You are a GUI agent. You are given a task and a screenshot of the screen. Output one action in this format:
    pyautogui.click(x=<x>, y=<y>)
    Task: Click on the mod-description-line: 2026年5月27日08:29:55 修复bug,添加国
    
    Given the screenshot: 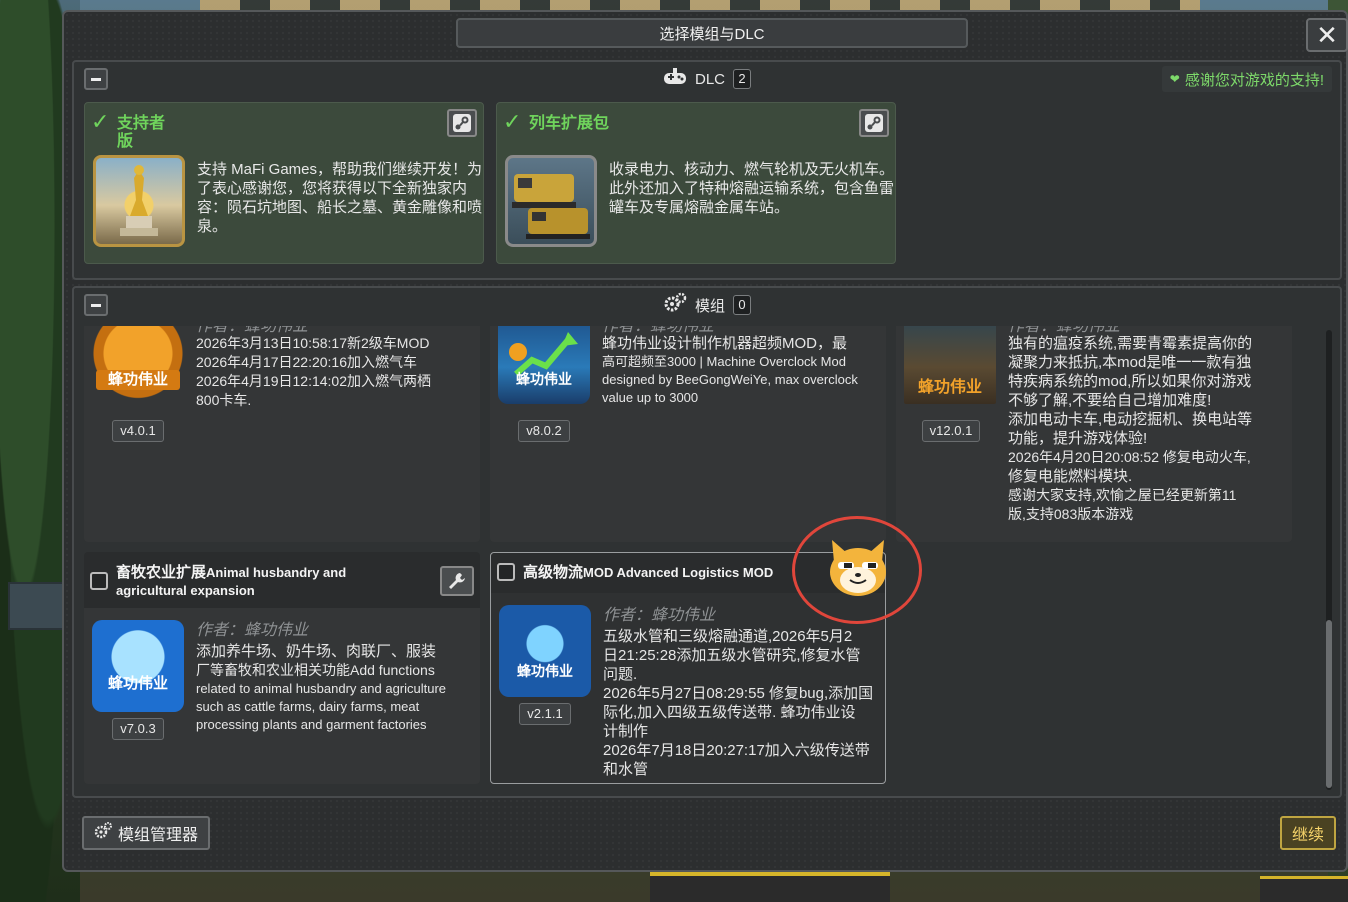 What is the action you would take?
    pyautogui.click(x=738, y=693)
    